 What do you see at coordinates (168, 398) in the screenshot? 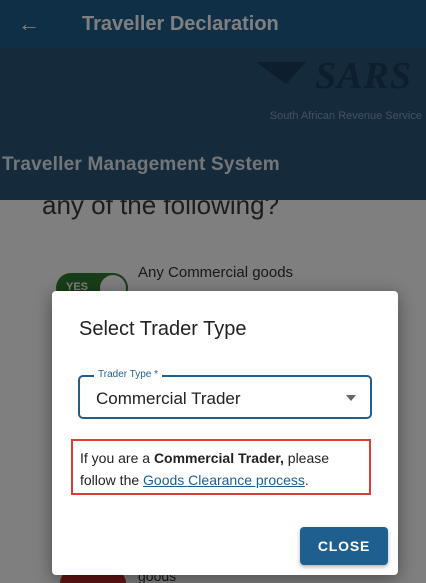
I see `trader-type-value: Commercial Trader` at bounding box center [168, 398].